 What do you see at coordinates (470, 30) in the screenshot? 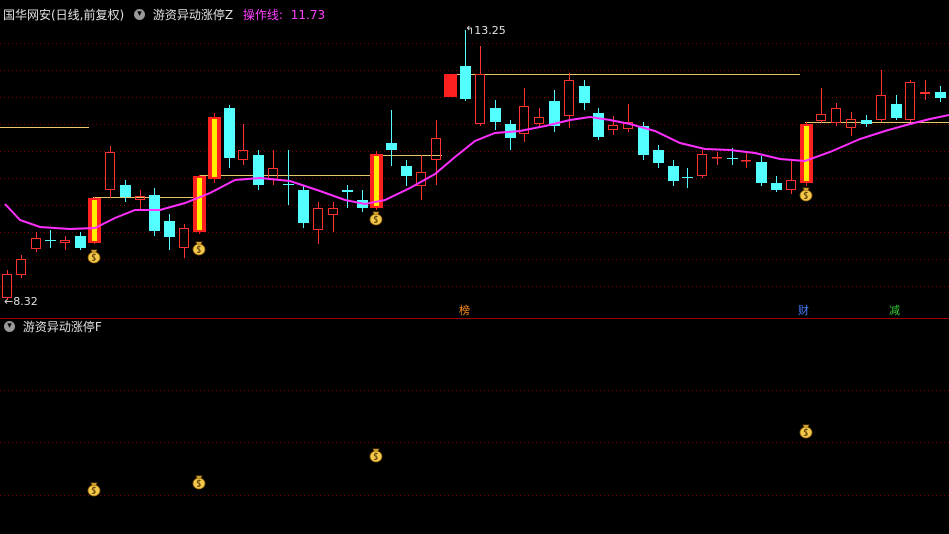
I see `high-arrow-icon: ↰` at bounding box center [470, 30].